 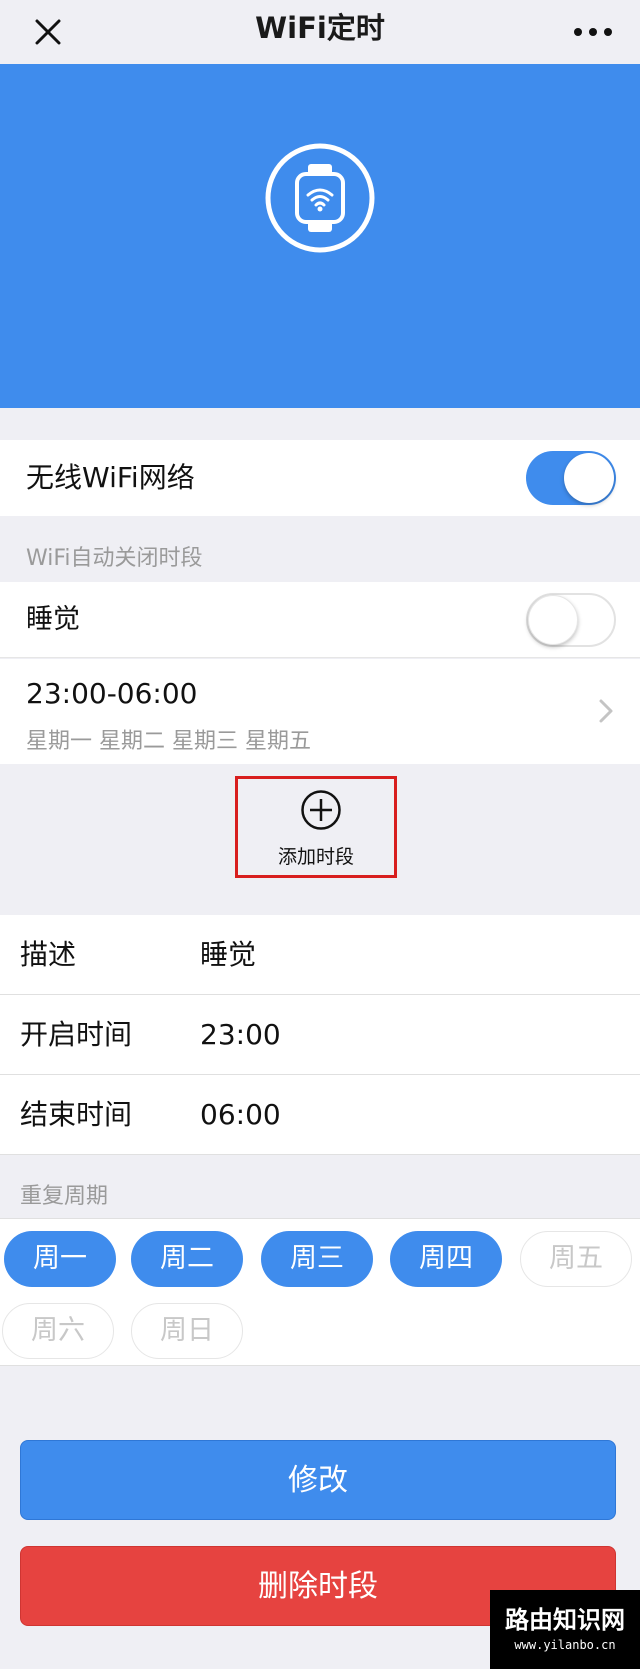 What do you see at coordinates (320, 955) in the screenshot?
I see `description-row: 描述 睡觉` at bounding box center [320, 955].